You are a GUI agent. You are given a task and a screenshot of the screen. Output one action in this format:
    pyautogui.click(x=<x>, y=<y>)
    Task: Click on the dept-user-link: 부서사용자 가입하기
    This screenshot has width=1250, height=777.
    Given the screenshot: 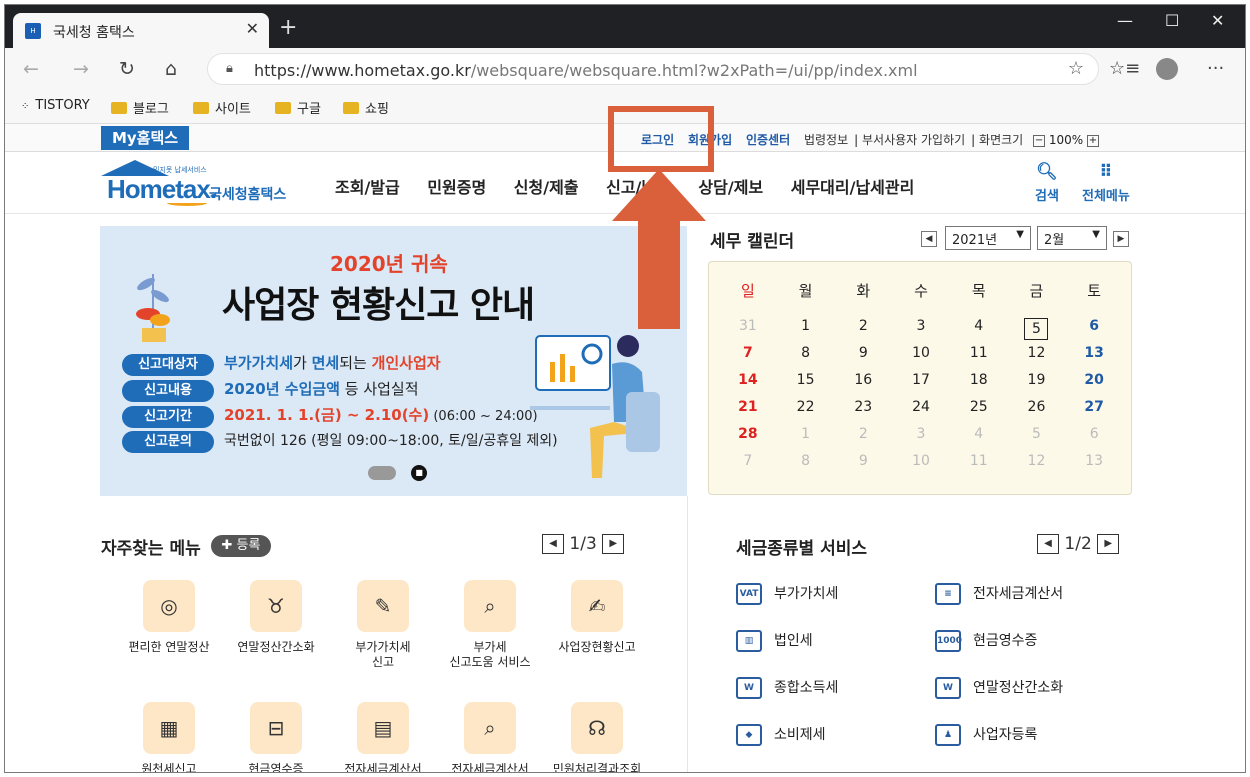 What is the action you would take?
    pyautogui.click(x=913, y=140)
    